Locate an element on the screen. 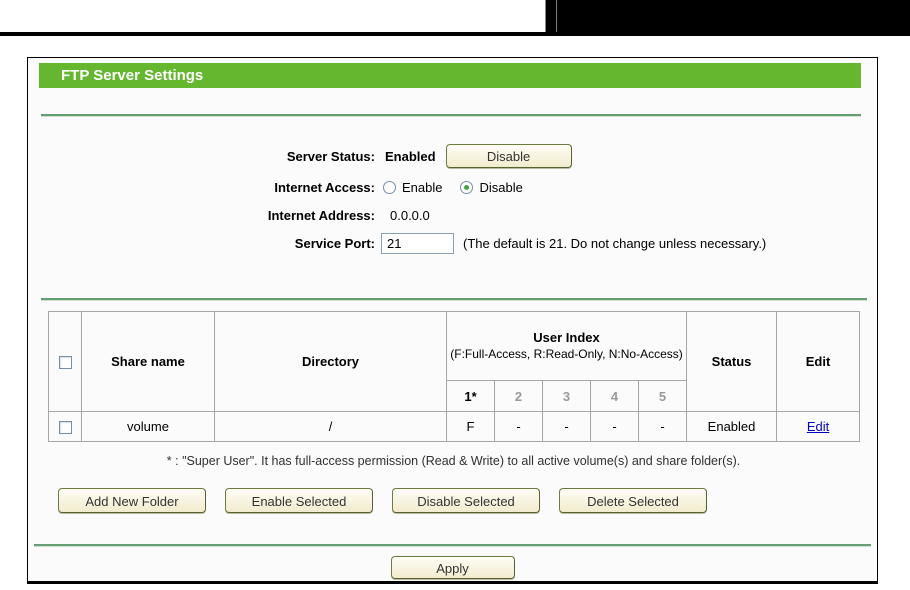 This screenshot has width=910, height=590. radio-selected-dot is located at coordinates (467, 187).